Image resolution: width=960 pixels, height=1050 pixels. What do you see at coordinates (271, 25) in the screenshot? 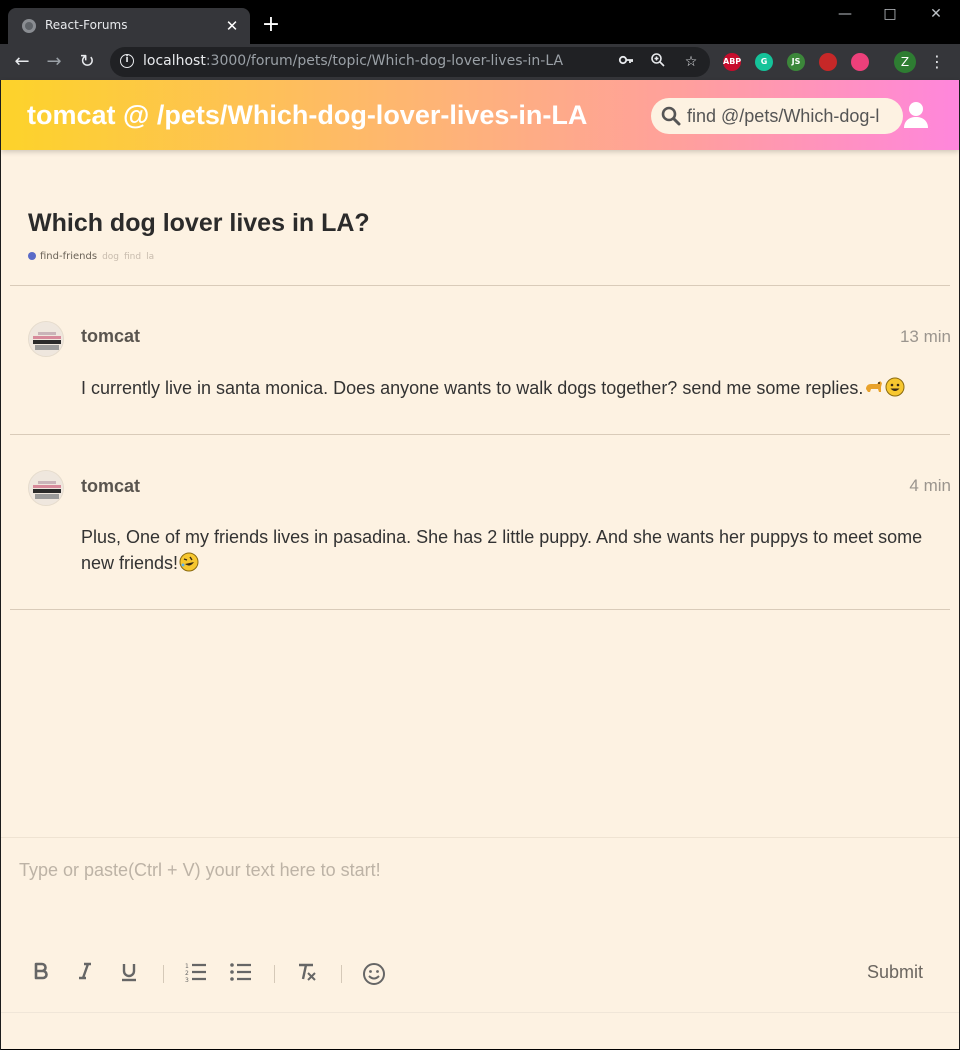
I see `new-tab-button: +` at bounding box center [271, 25].